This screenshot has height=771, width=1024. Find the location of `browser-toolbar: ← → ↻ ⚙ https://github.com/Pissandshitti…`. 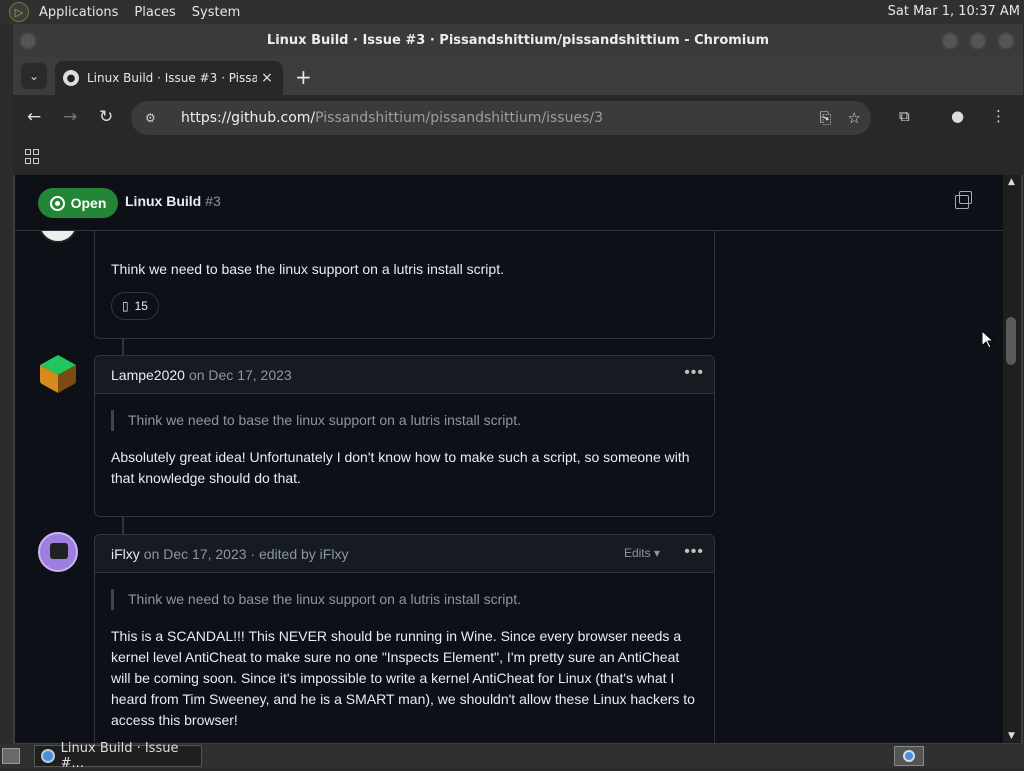

browser-toolbar: ← → ↻ ⚙ https://github.com/Pissandshitti… is located at coordinates (518, 118).